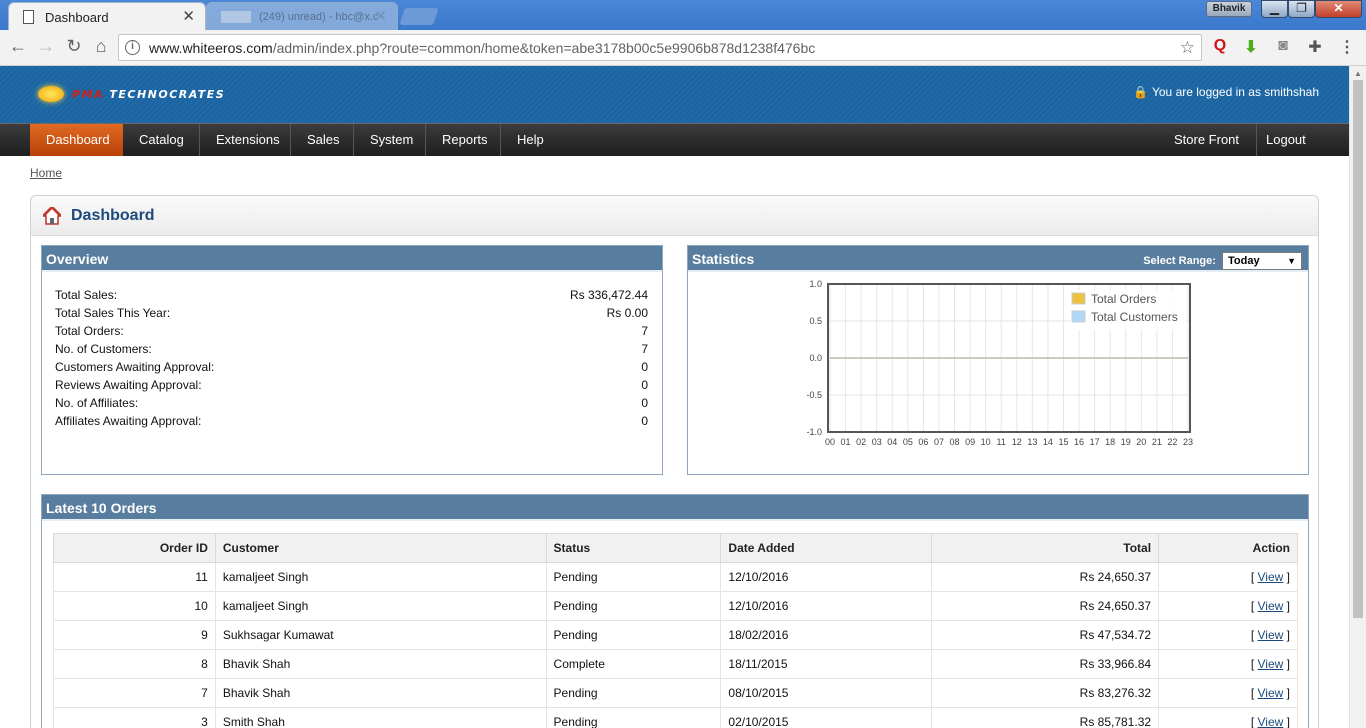 This screenshot has height=728, width=1366. Describe the element at coordinates (319, 17) in the screenshot. I see `tab-title: (249) unread) - hbc@x.c` at that location.